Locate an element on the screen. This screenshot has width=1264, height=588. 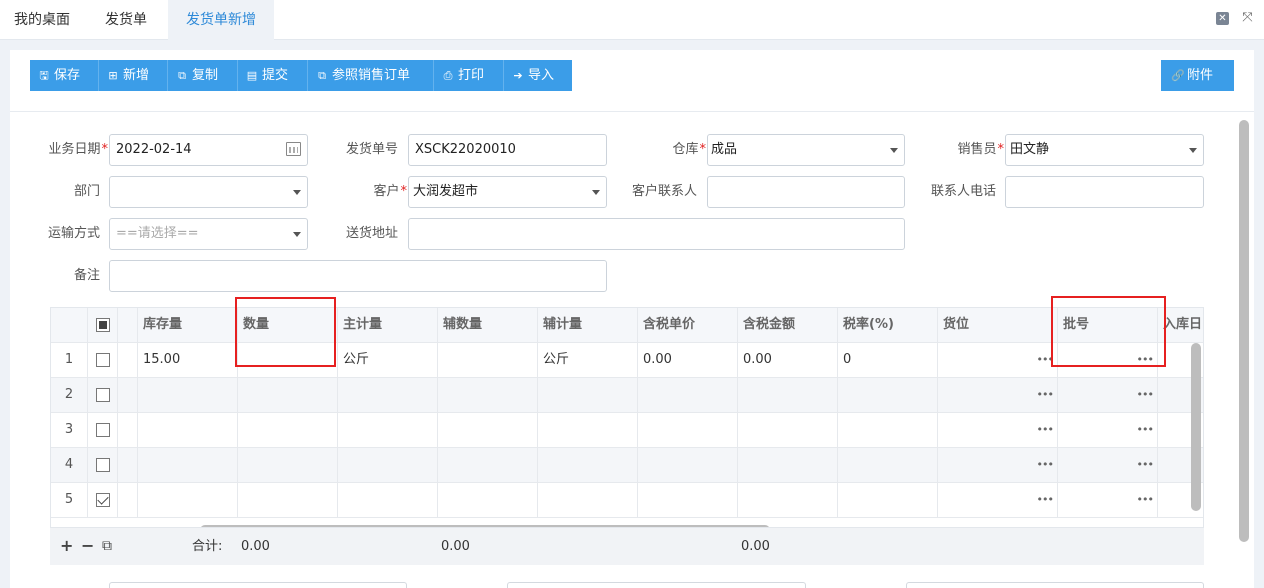
table-row: 3 ••• ••• is located at coordinates (627, 430).